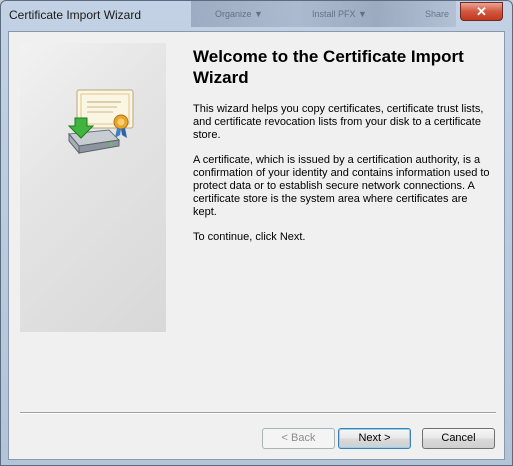  I want to click on close-button: ✕, so click(481, 11).